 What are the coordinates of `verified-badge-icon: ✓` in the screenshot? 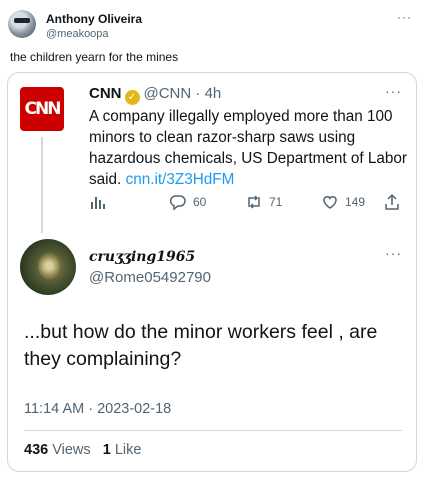 It's located at (132, 97).